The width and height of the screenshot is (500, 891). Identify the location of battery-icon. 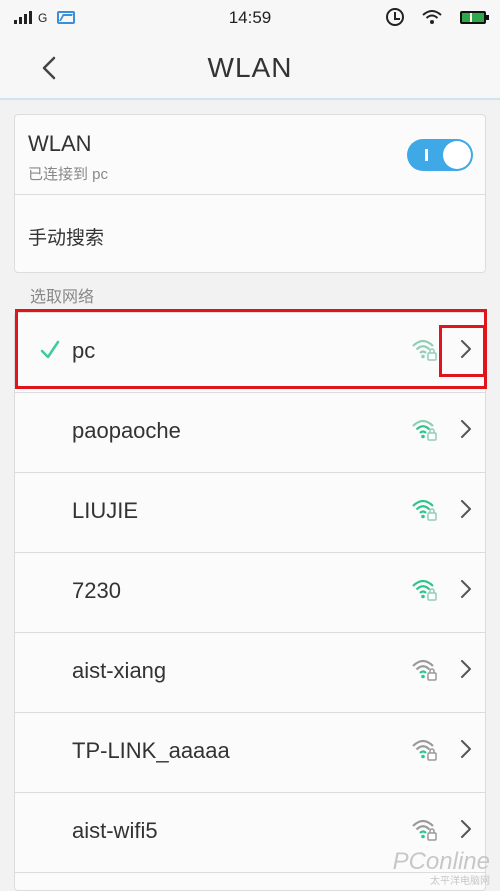
(474, 17).